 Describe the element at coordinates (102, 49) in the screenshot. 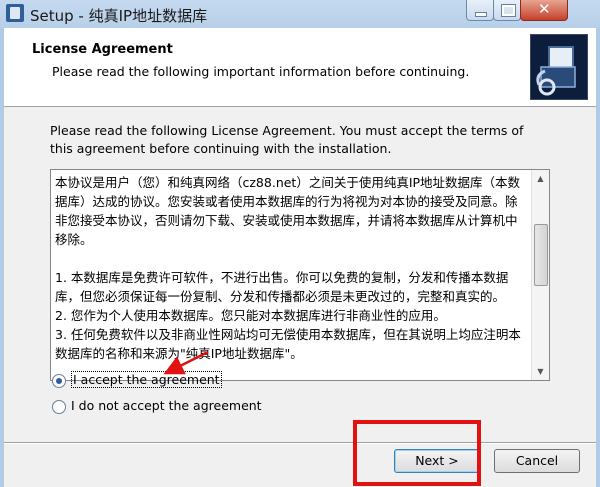

I see `page-title: License Agreement` at that location.